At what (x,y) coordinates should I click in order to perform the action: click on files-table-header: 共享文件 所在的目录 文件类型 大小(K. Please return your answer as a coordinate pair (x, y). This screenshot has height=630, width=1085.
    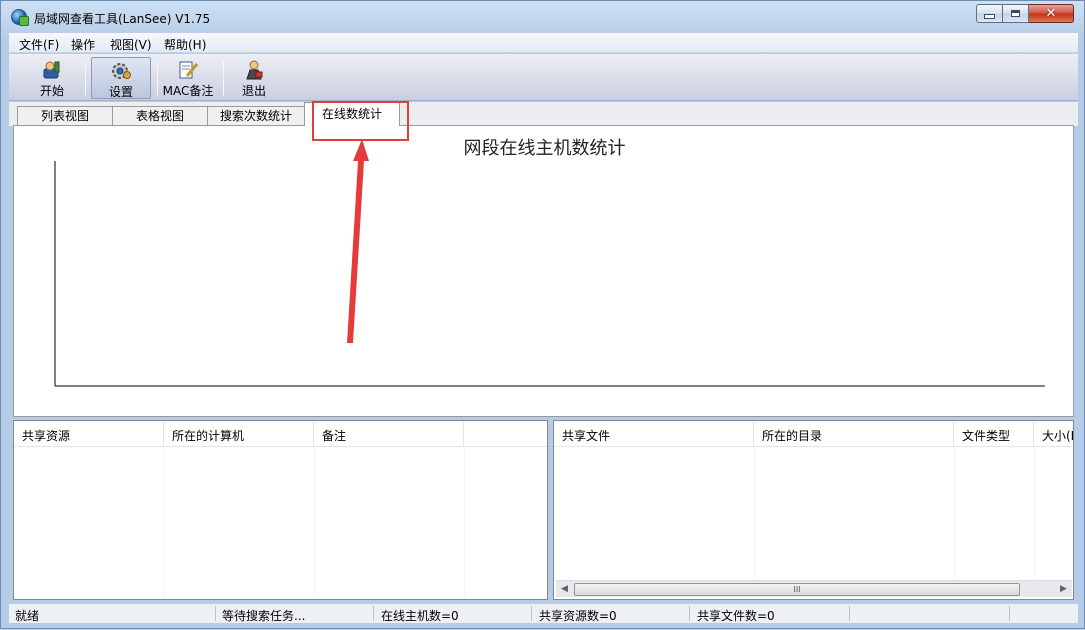
    Looking at the image, I should click on (813, 434).